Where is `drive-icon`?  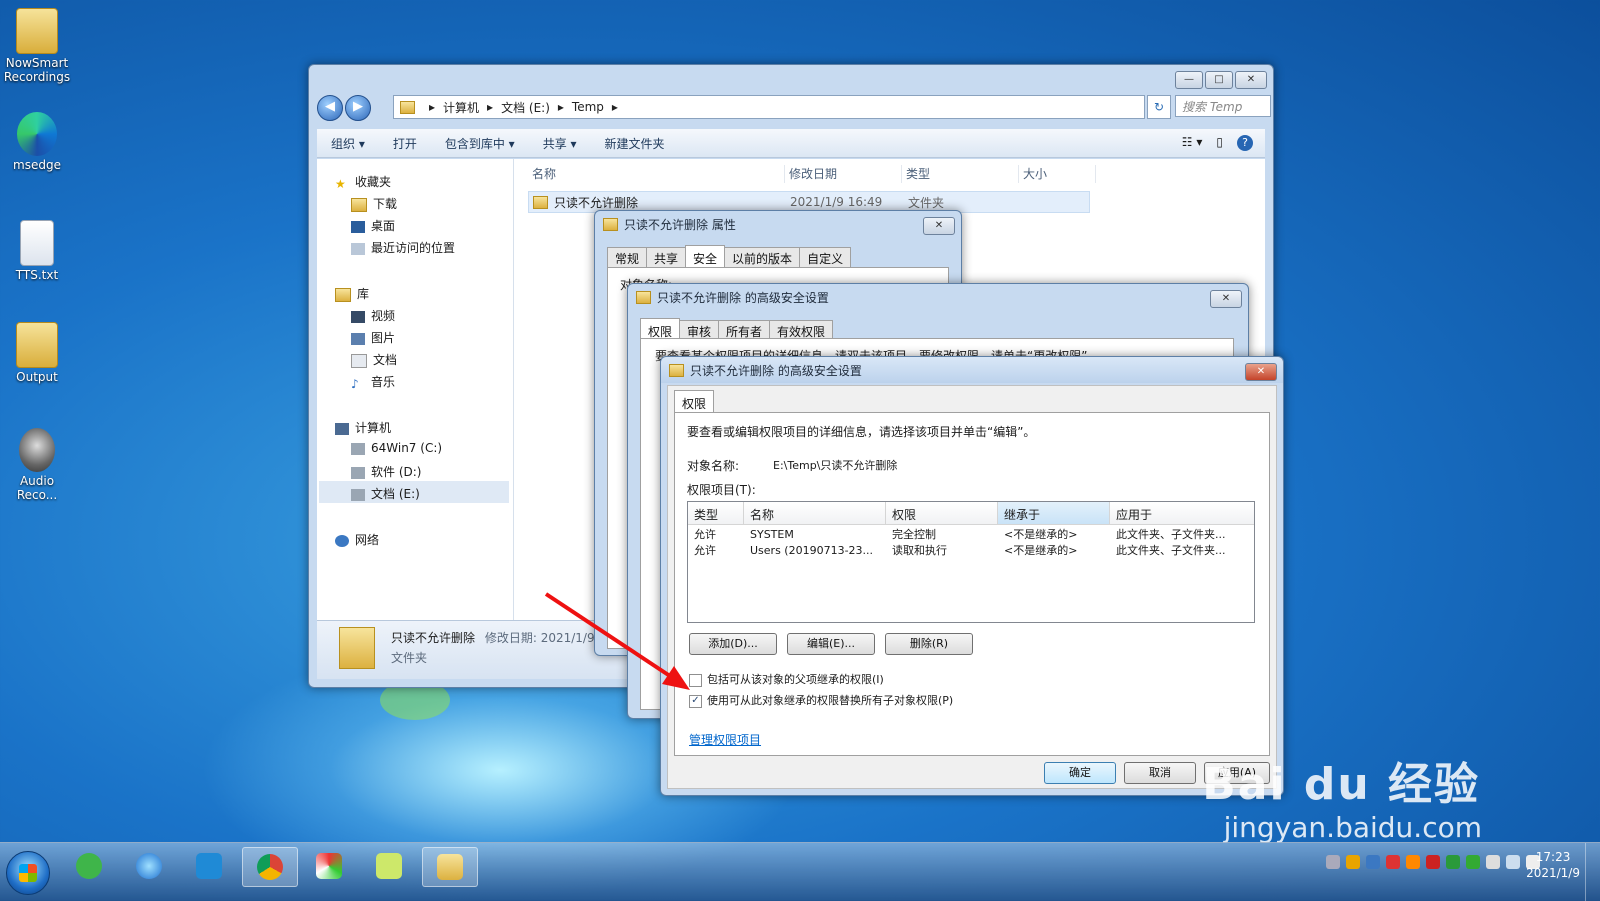
drive-icon is located at coordinates (358, 472).